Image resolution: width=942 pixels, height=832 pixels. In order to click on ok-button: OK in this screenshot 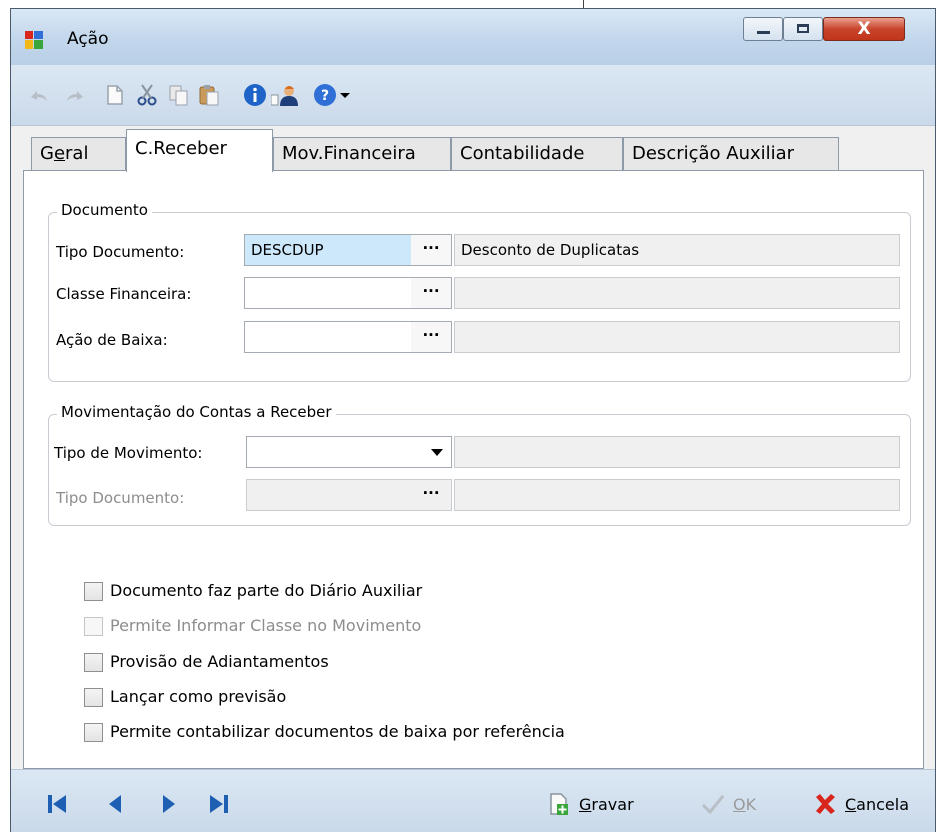, I will do `click(736, 805)`.